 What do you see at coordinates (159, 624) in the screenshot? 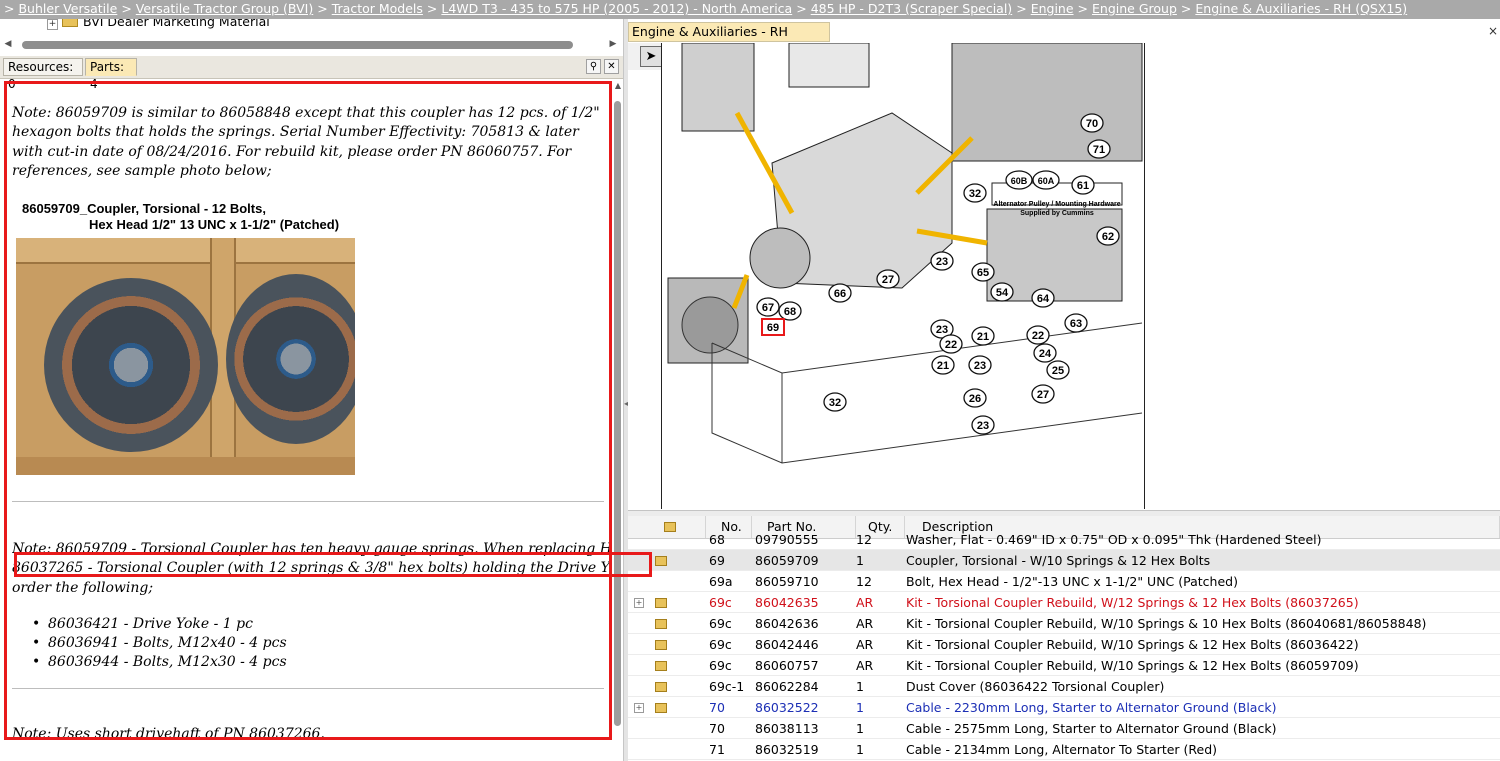
I see `list-item: 86036421 - Drive Yoke - 1 pc` at bounding box center [159, 624].